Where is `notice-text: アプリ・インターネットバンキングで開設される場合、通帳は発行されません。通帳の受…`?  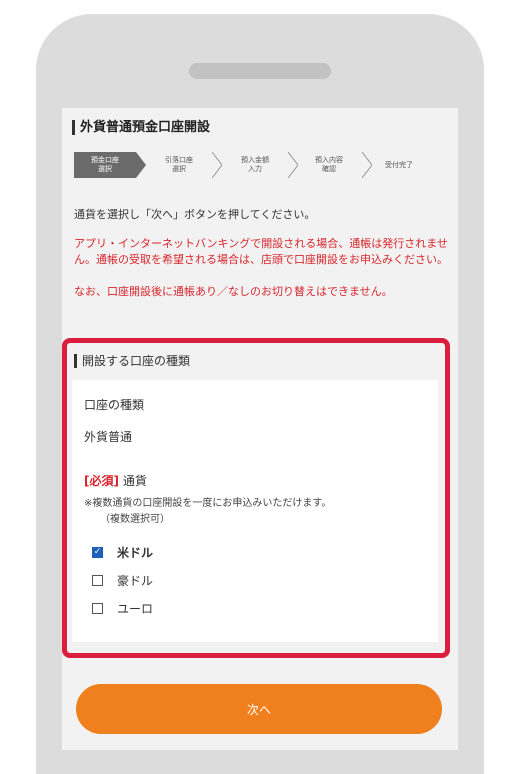 notice-text: アプリ・インターネットバンキングで開設される場合、通帳は発行されません。通帳の受… is located at coordinates (261, 251).